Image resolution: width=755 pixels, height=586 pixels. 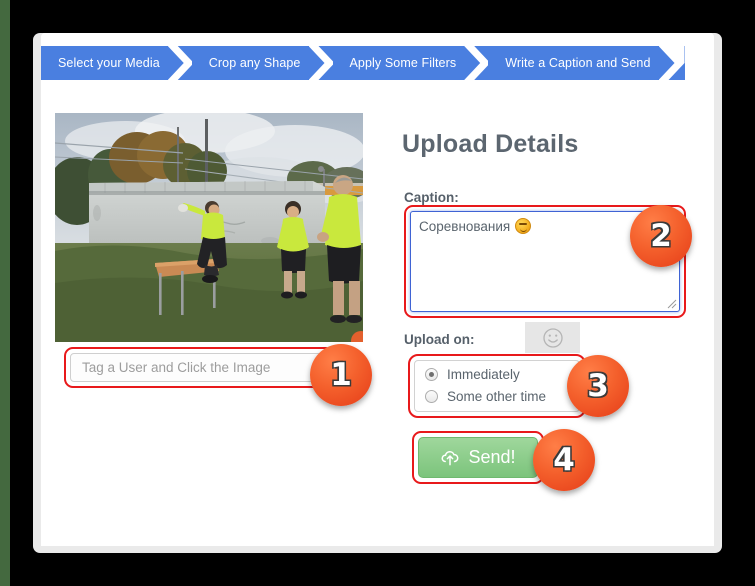 What do you see at coordinates (497, 396) in the screenshot?
I see `schedule-option-label: Some other time` at bounding box center [497, 396].